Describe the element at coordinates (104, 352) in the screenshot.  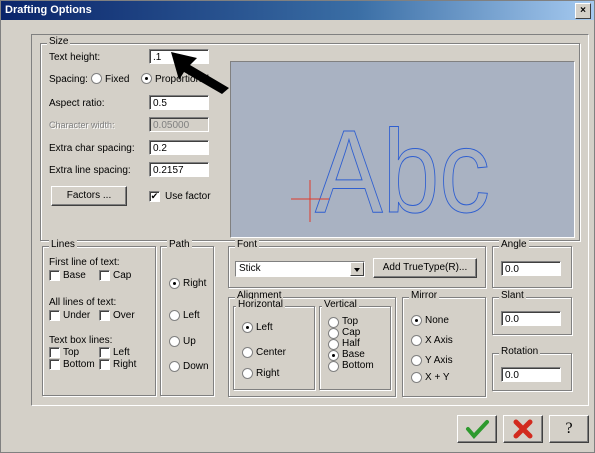
I see `box-left-checkbox` at that location.